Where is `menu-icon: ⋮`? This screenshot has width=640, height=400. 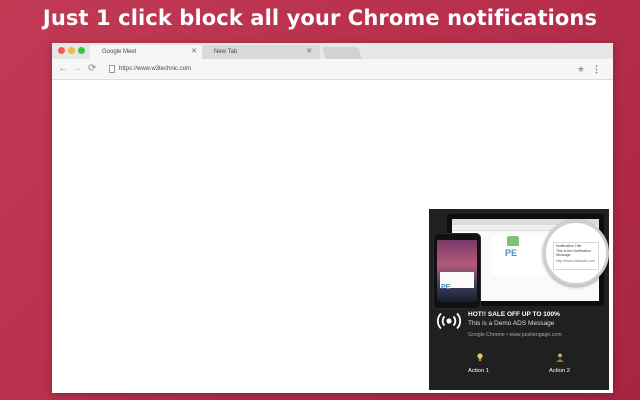 menu-icon: ⋮ is located at coordinates (596, 69).